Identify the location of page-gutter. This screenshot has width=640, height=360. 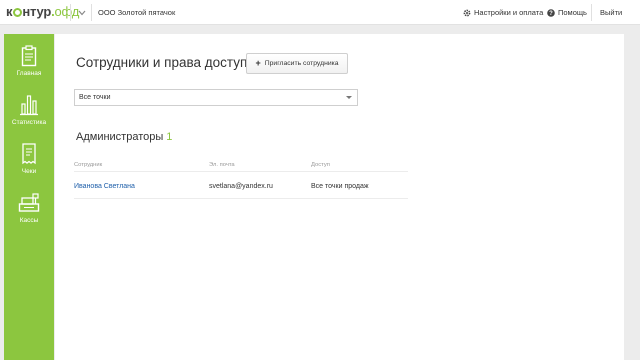
(632, 192).